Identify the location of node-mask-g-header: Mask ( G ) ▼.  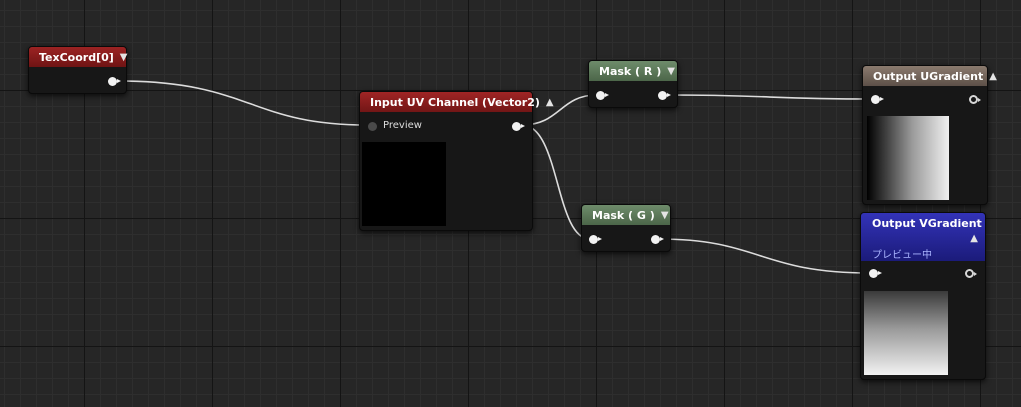
(626, 215).